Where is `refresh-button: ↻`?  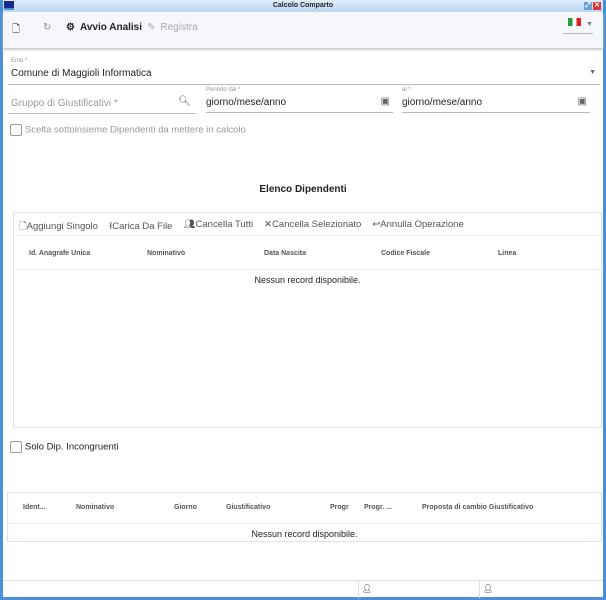
refresh-button: ↻ is located at coordinates (47, 27).